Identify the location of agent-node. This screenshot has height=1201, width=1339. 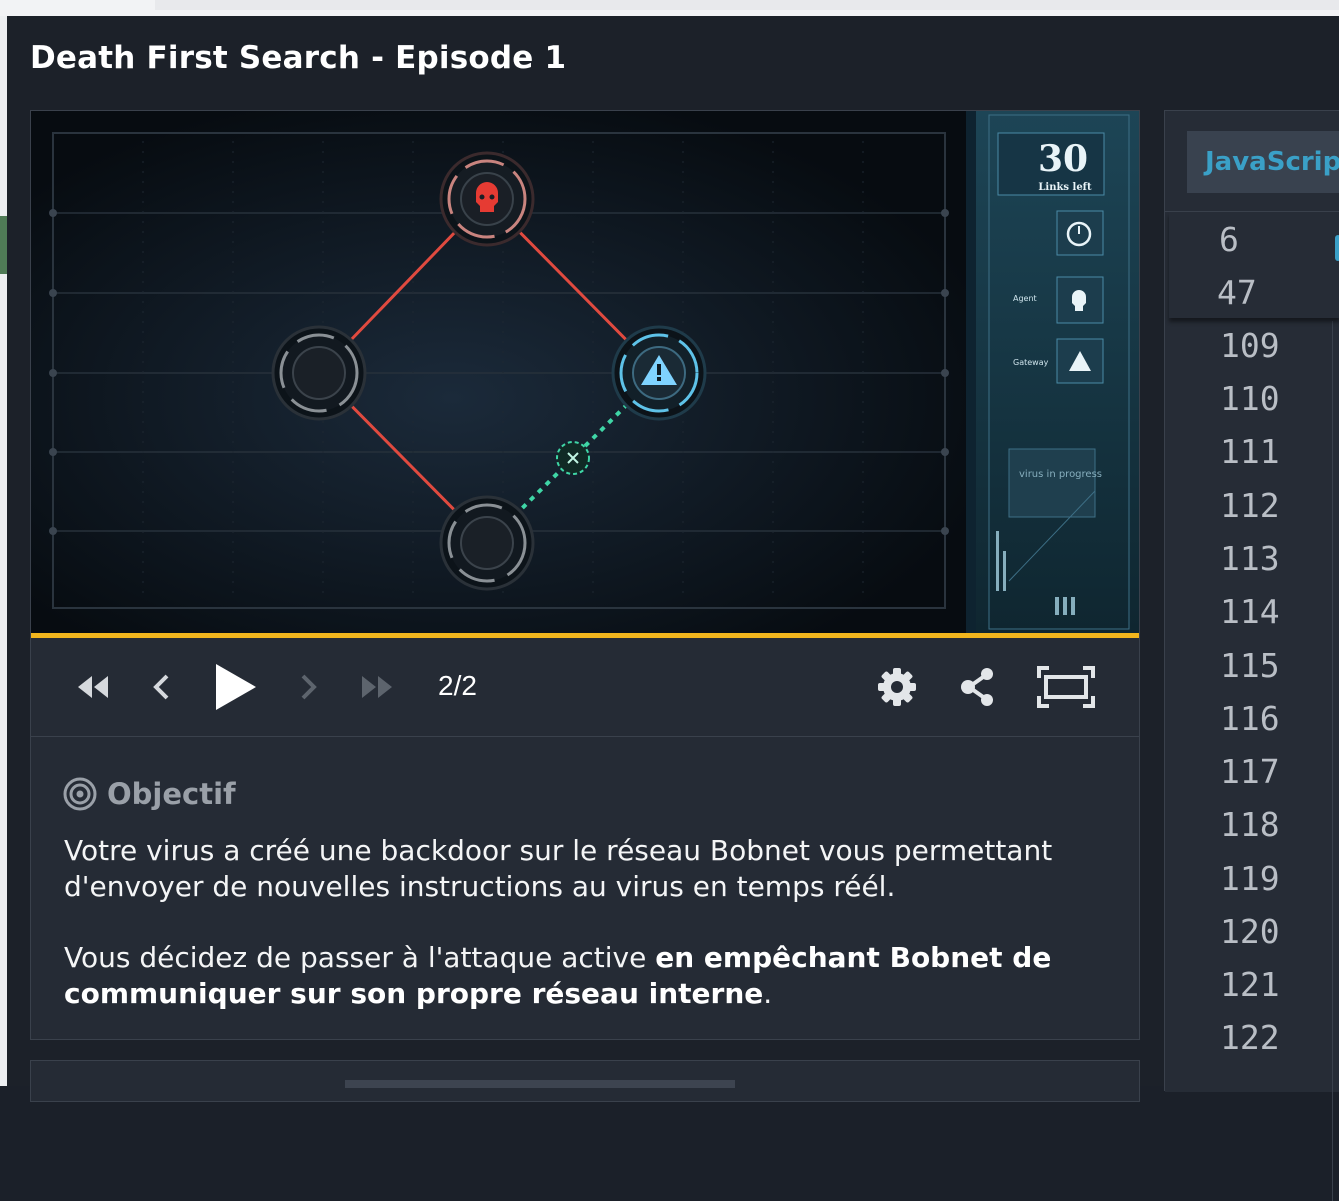
(487, 199).